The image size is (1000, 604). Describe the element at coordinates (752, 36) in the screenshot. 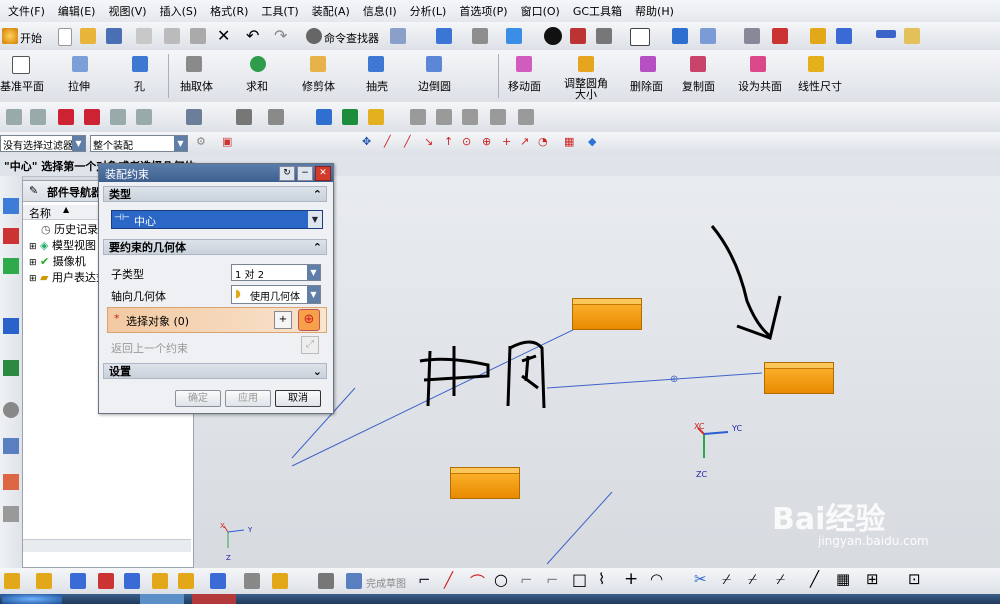

I see `layer-icon` at that location.